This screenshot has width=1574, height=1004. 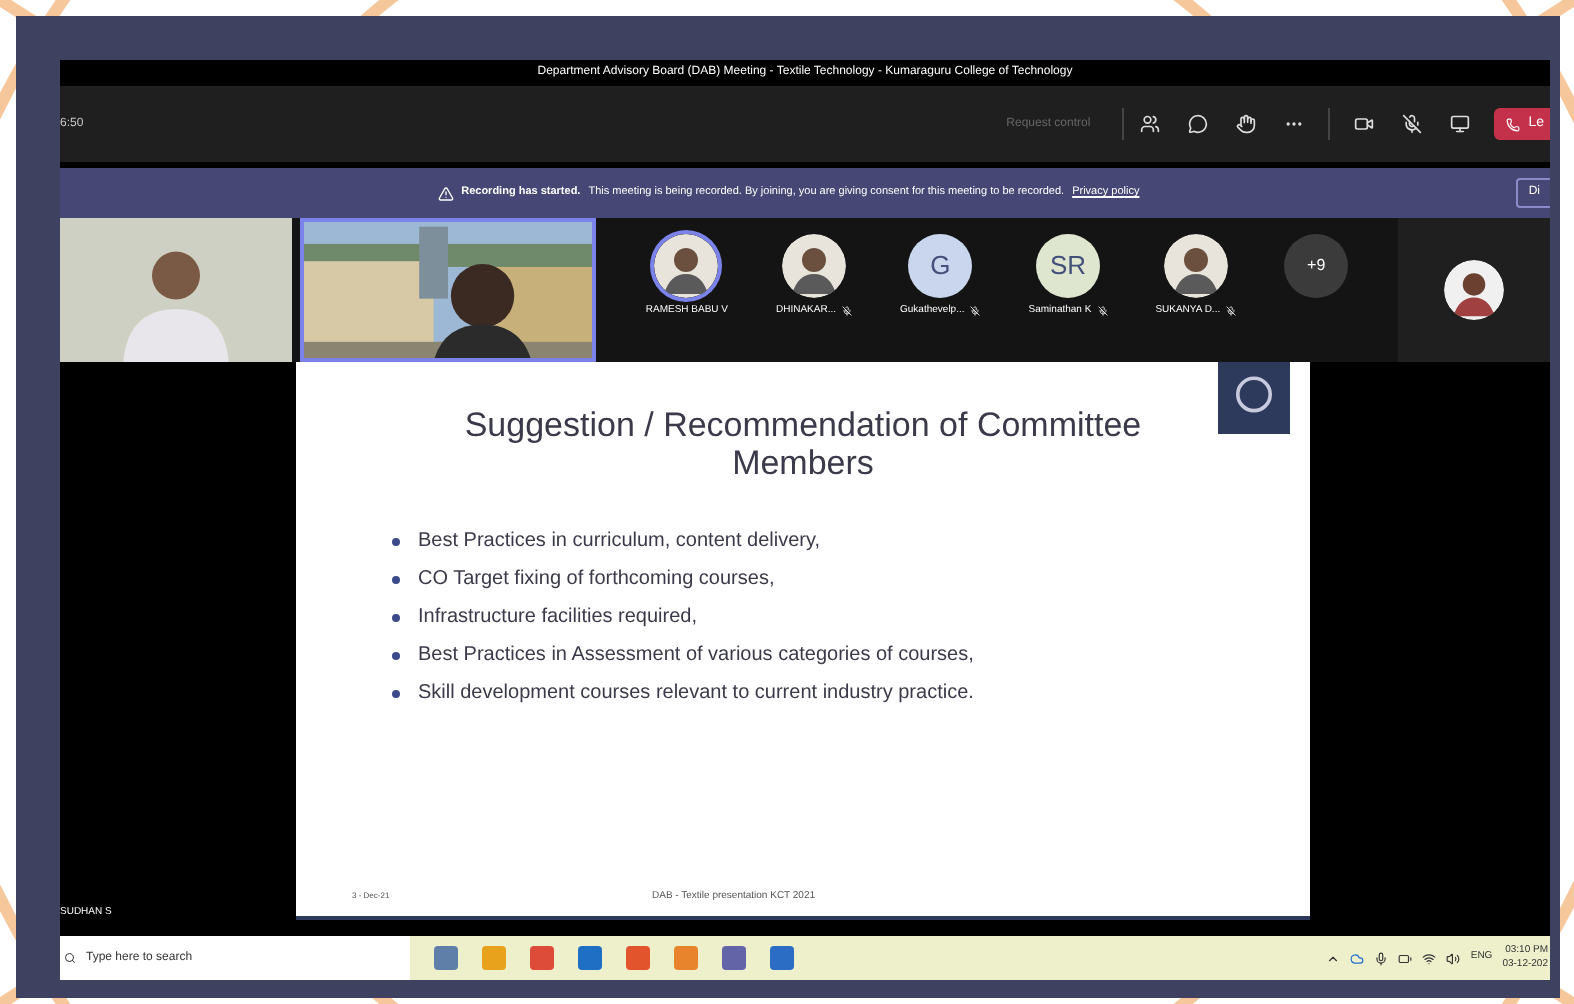 What do you see at coordinates (1513, 124) in the screenshot?
I see `phone-icon` at bounding box center [1513, 124].